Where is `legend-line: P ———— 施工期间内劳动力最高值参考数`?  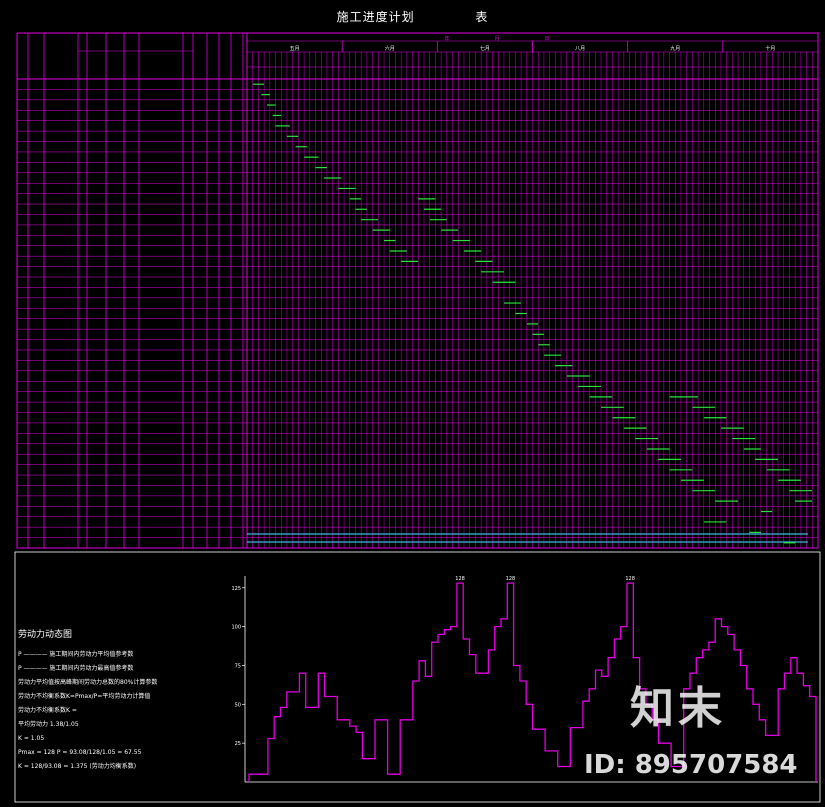
legend-line: P ———— 施工期间内劳动力最高值参考数 is located at coordinates (76, 668).